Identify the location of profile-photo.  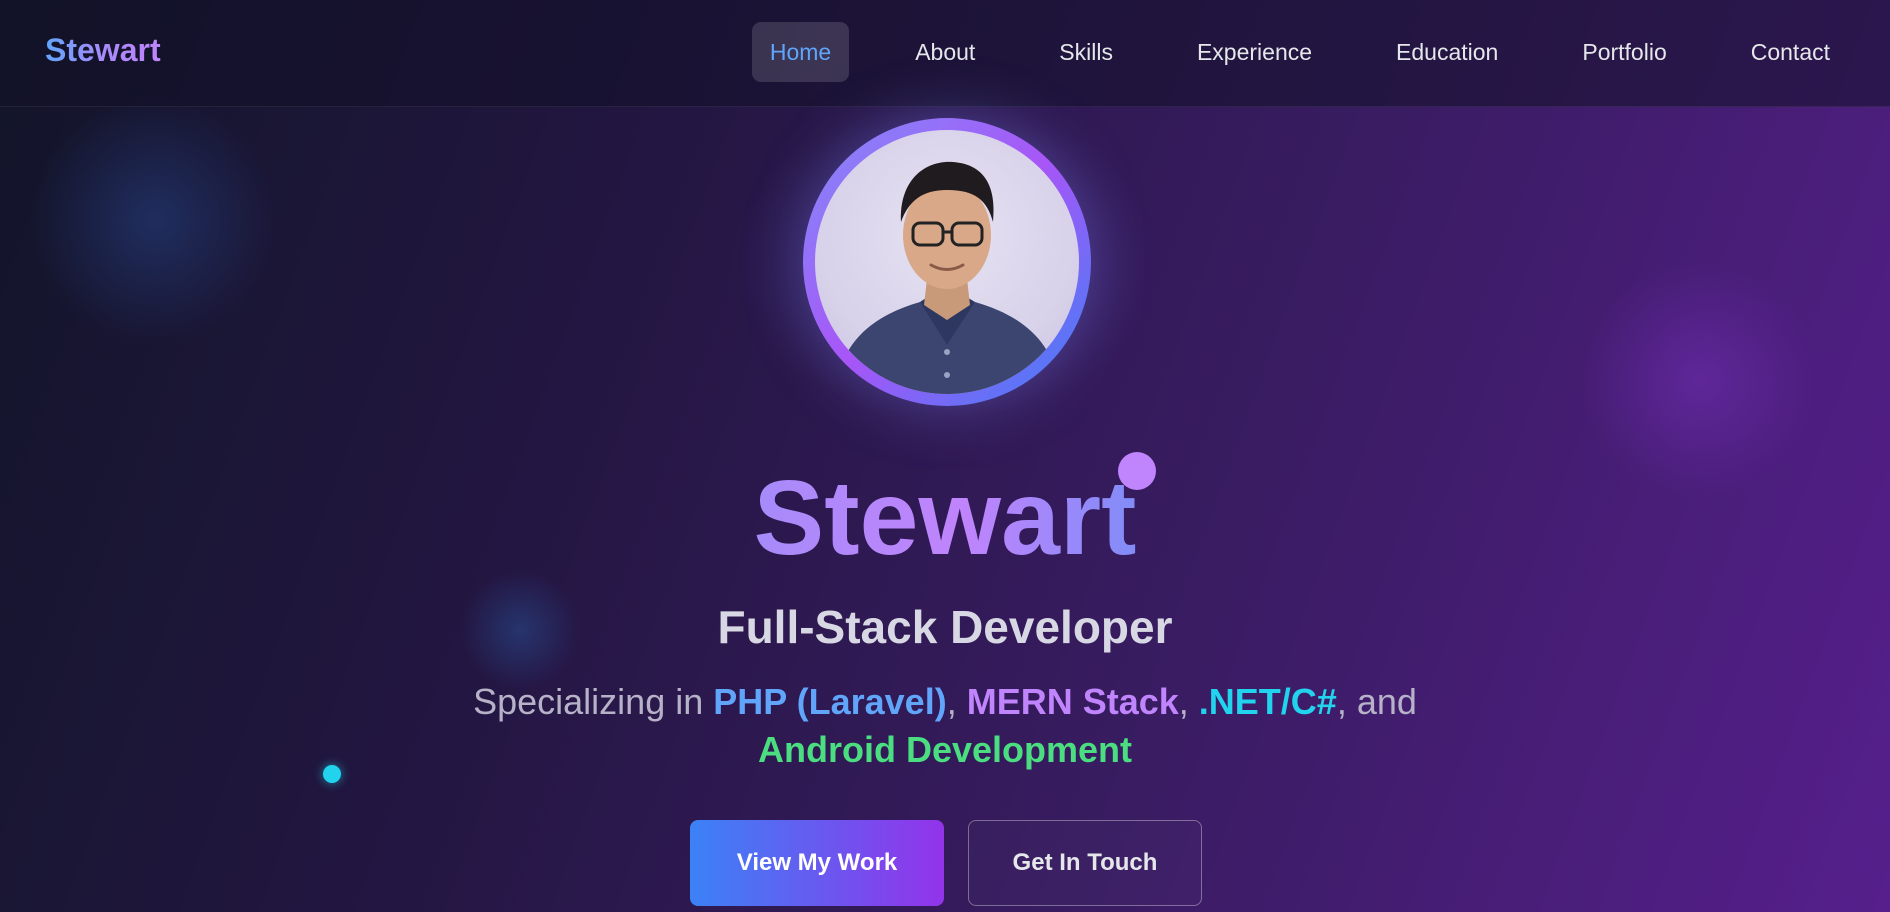
(947, 262).